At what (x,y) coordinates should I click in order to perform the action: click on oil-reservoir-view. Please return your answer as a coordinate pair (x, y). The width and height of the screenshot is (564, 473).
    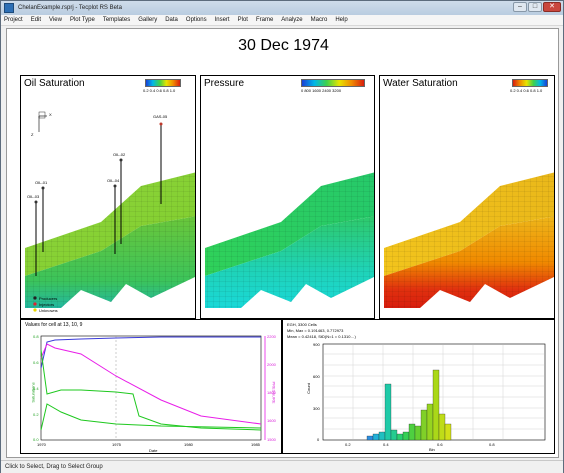
    Looking at the image, I should click on (110, 211).